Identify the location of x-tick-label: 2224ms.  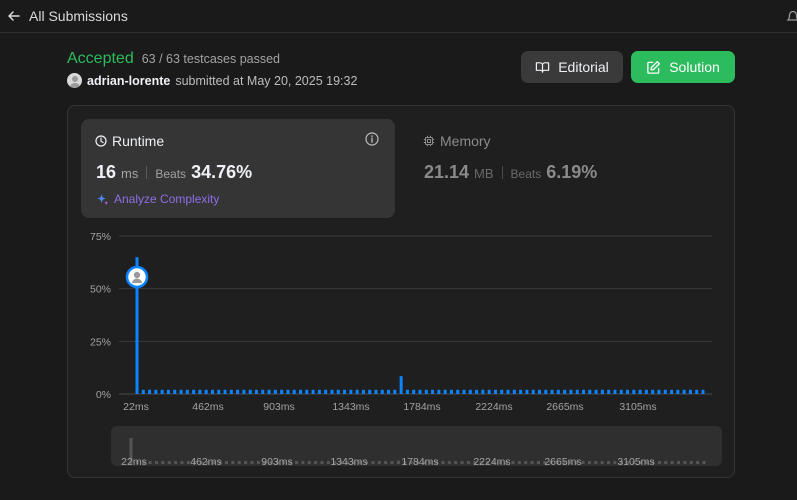
(493, 407).